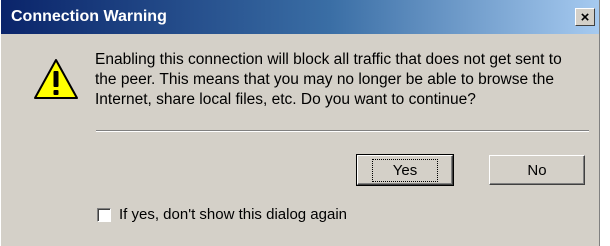 The height and width of the screenshot is (246, 610). What do you see at coordinates (342, 131) in the screenshot?
I see `separator-line` at bounding box center [342, 131].